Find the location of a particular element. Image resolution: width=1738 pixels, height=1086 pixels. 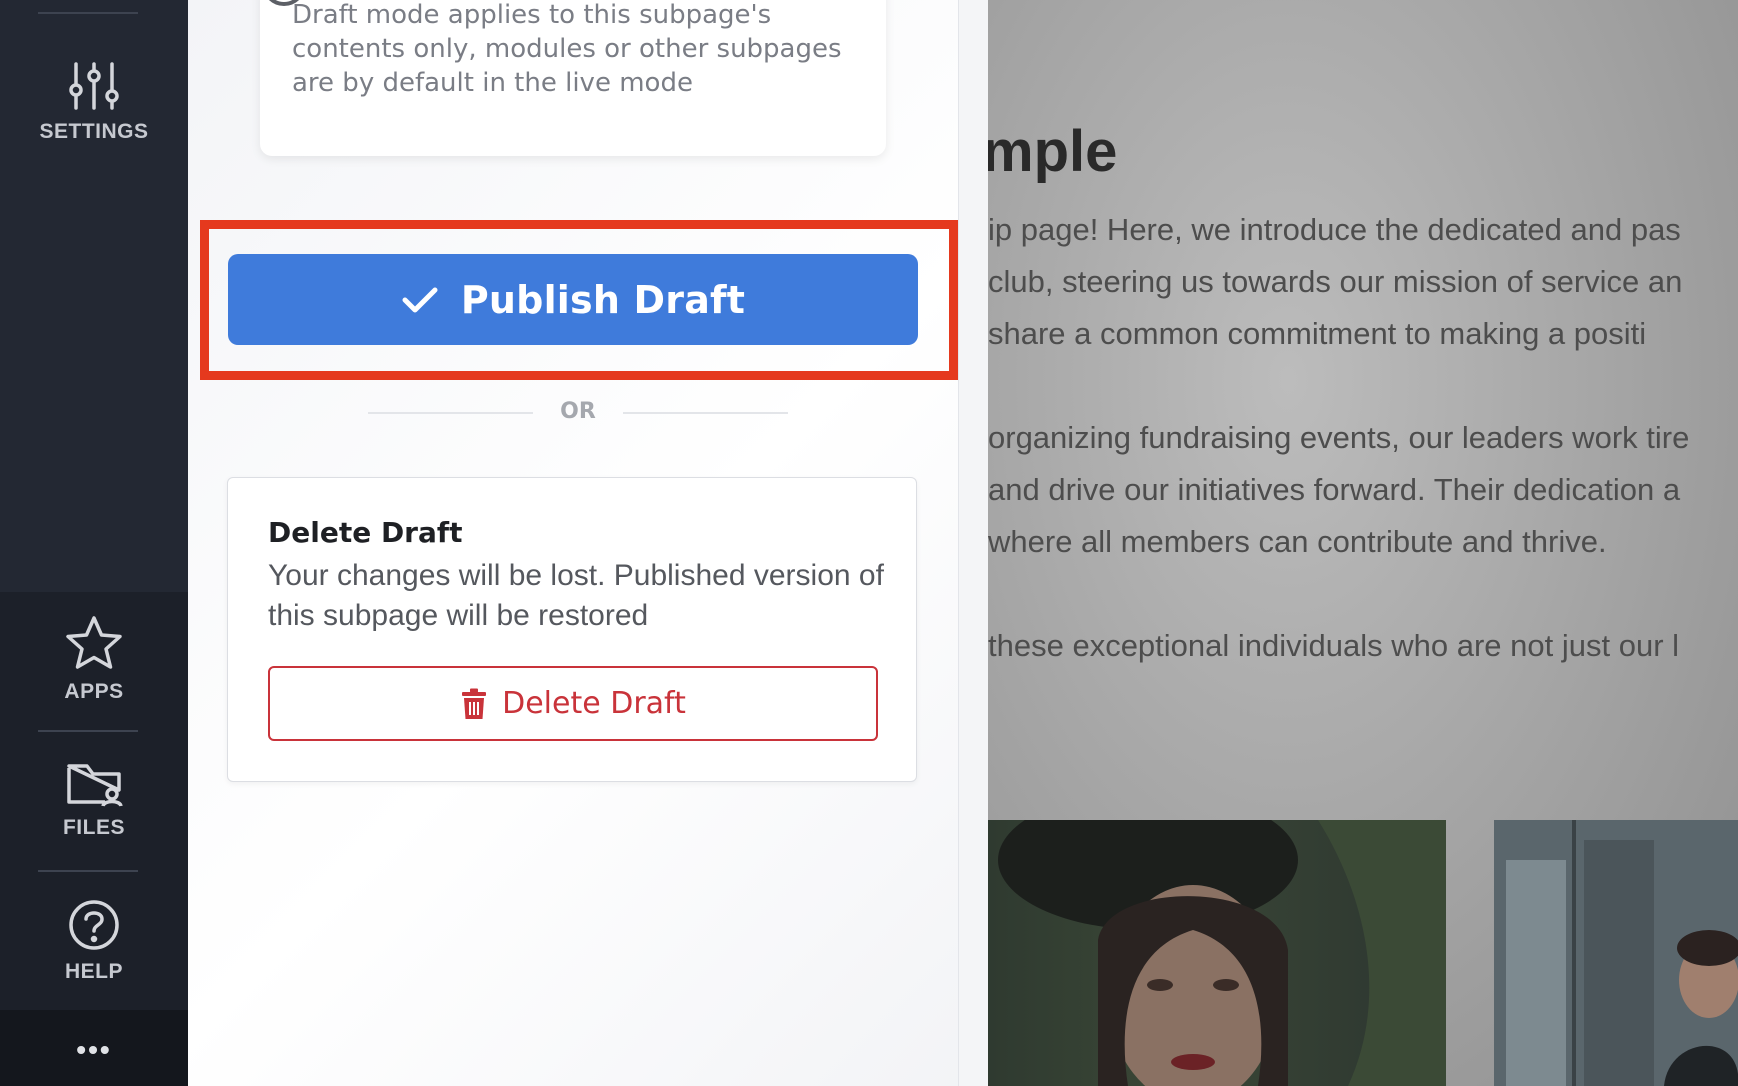

preview-photo-man is located at coordinates (1616, 953).